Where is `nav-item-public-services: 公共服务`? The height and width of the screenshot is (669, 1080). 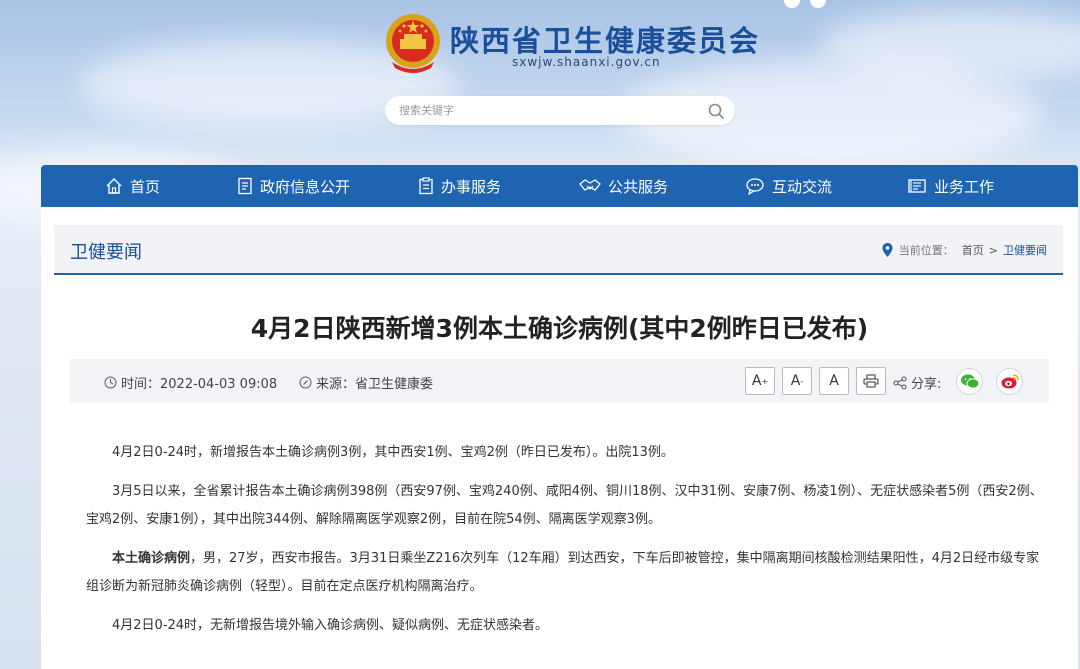 nav-item-public-services: 公共服务 is located at coordinates (623, 186).